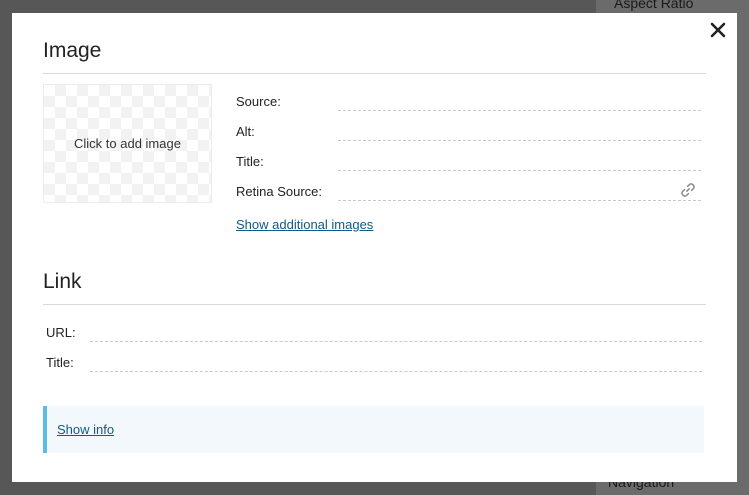 The width and height of the screenshot is (749, 495). What do you see at coordinates (396, 332) in the screenshot?
I see `url-input` at bounding box center [396, 332].